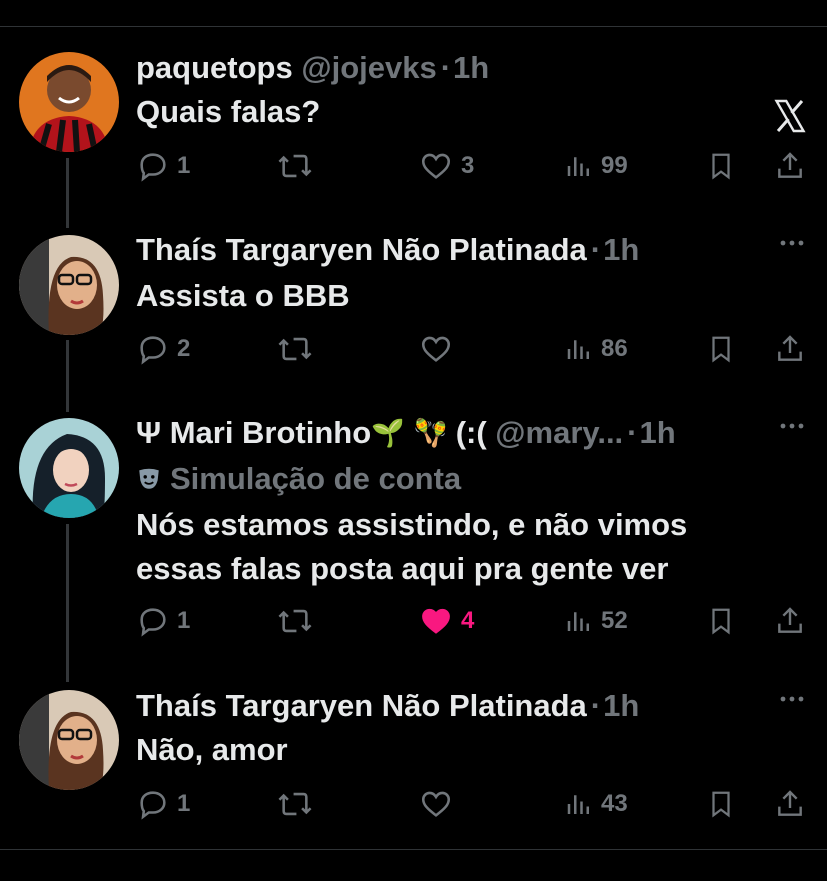 This screenshot has height=881, width=827. Describe the element at coordinates (184, 348) in the screenshot. I see `reply-count: 2` at that location.